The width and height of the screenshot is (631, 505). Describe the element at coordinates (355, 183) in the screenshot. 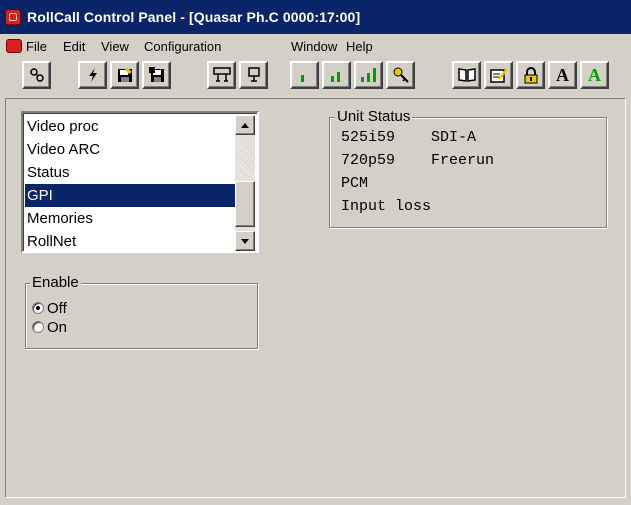

I see `status-line-audio: PCM` at that location.